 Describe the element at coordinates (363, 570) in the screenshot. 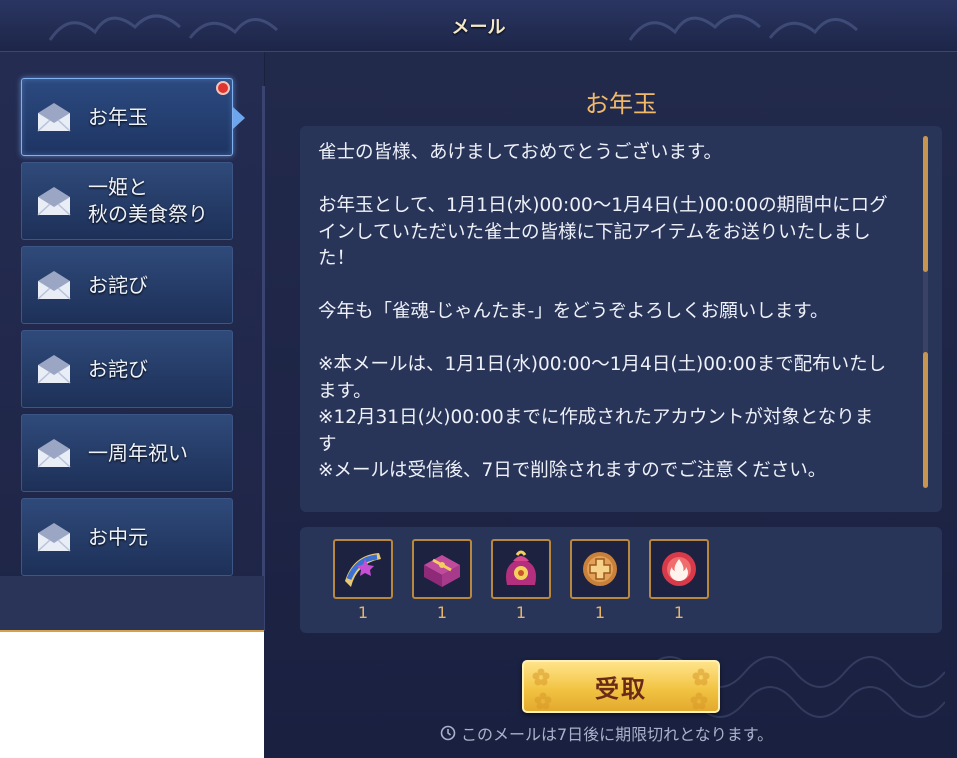

I see `scroll-ticket-icon` at that location.